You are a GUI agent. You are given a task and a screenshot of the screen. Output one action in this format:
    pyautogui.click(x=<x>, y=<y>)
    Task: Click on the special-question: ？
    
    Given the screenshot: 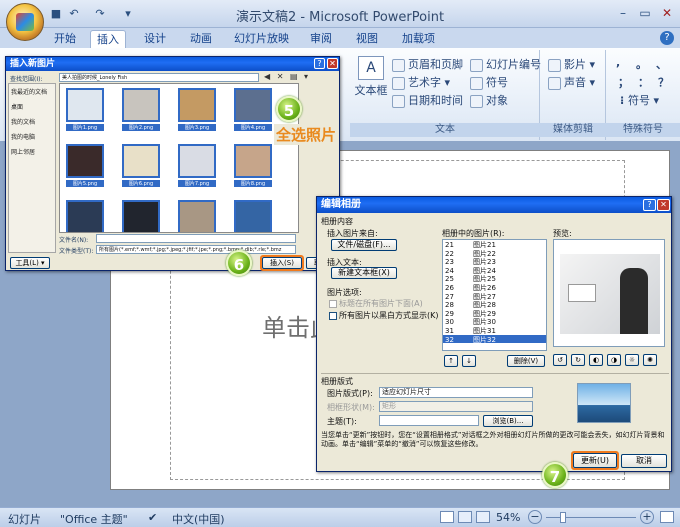 What is the action you would take?
    pyautogui.click(x=663, y=82)
    